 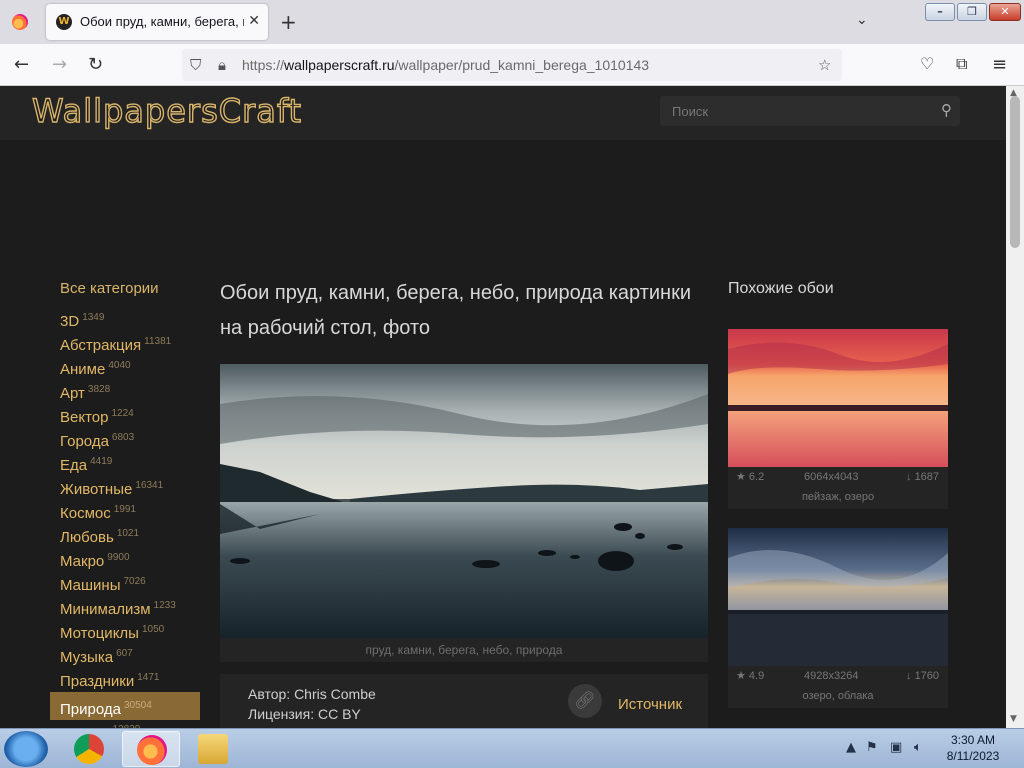 I want to click on firefox-icon, so click(x=152, y=750).